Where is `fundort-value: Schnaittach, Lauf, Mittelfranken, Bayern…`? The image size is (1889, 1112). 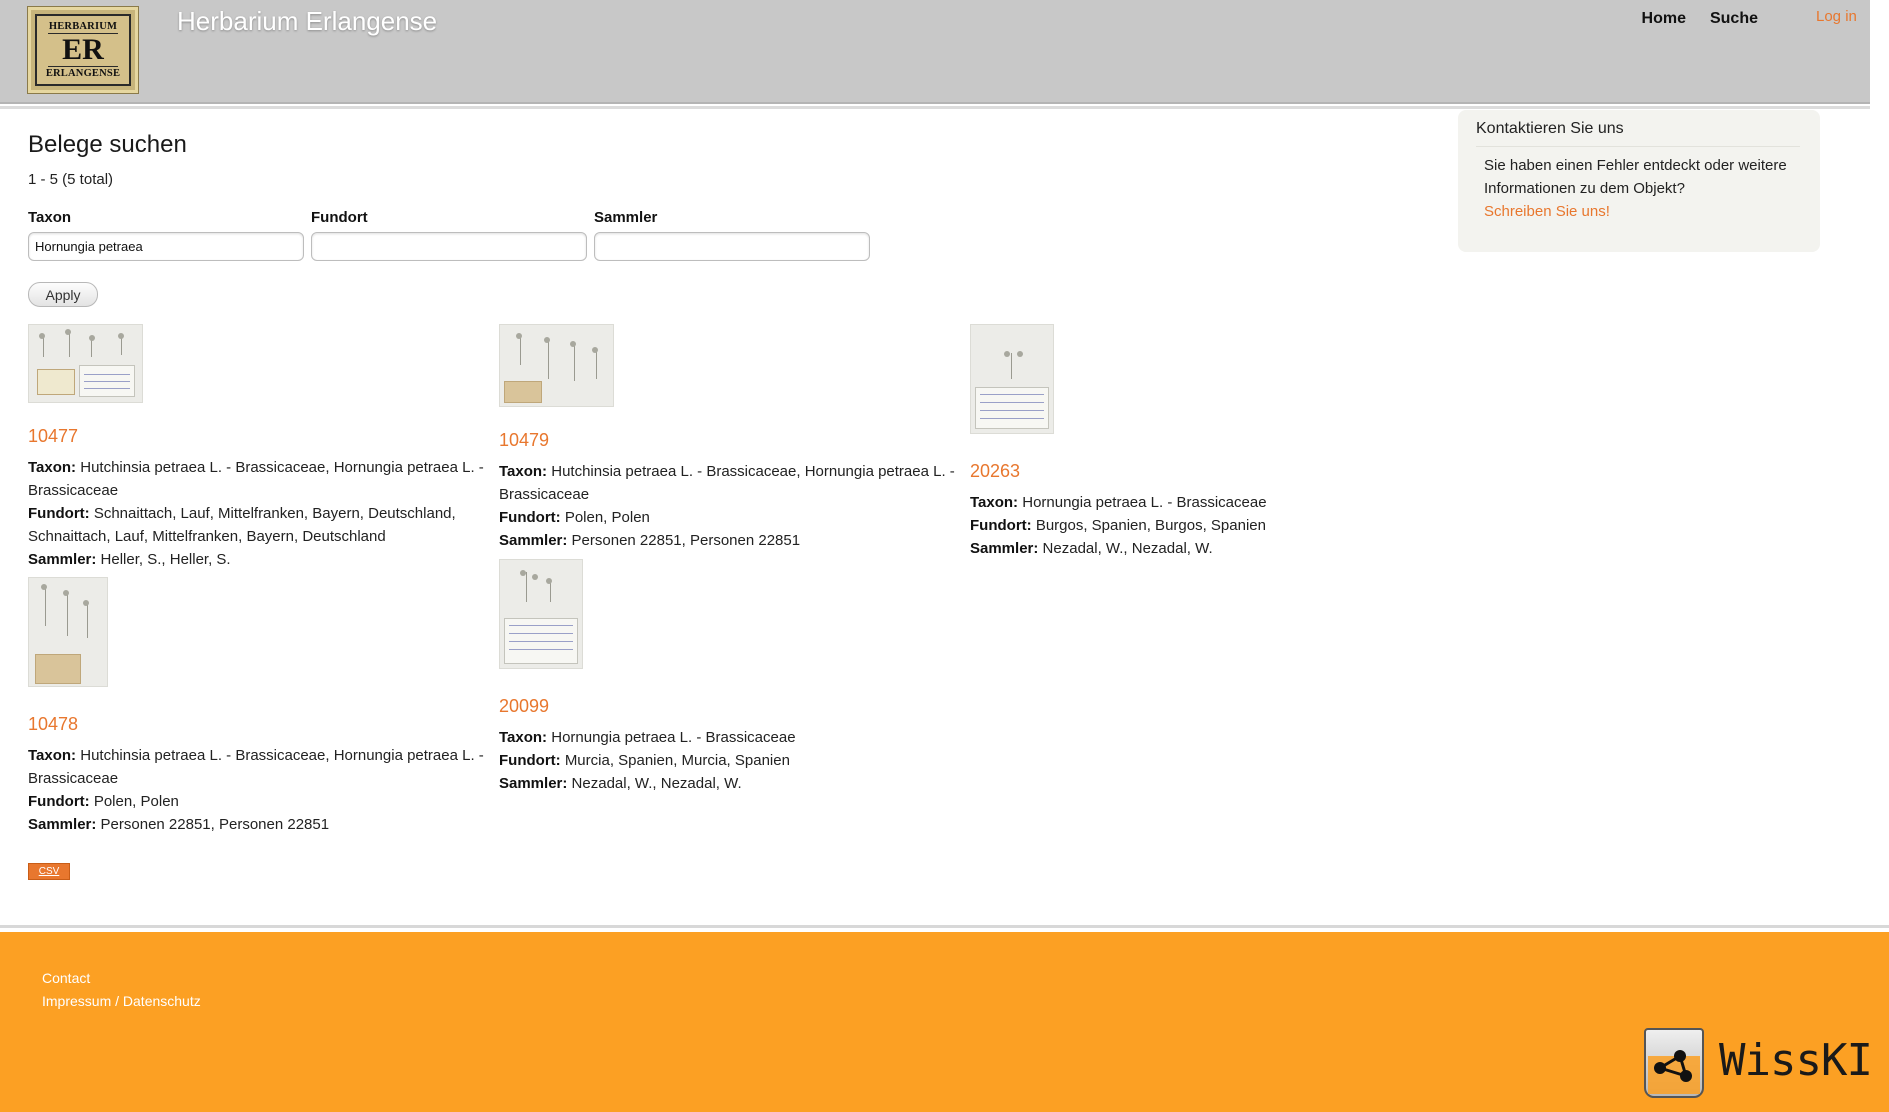
fundort-value: Schnaittach, Lauf, Mittelfranken, Bayern… is located at coordinates (242, 525).